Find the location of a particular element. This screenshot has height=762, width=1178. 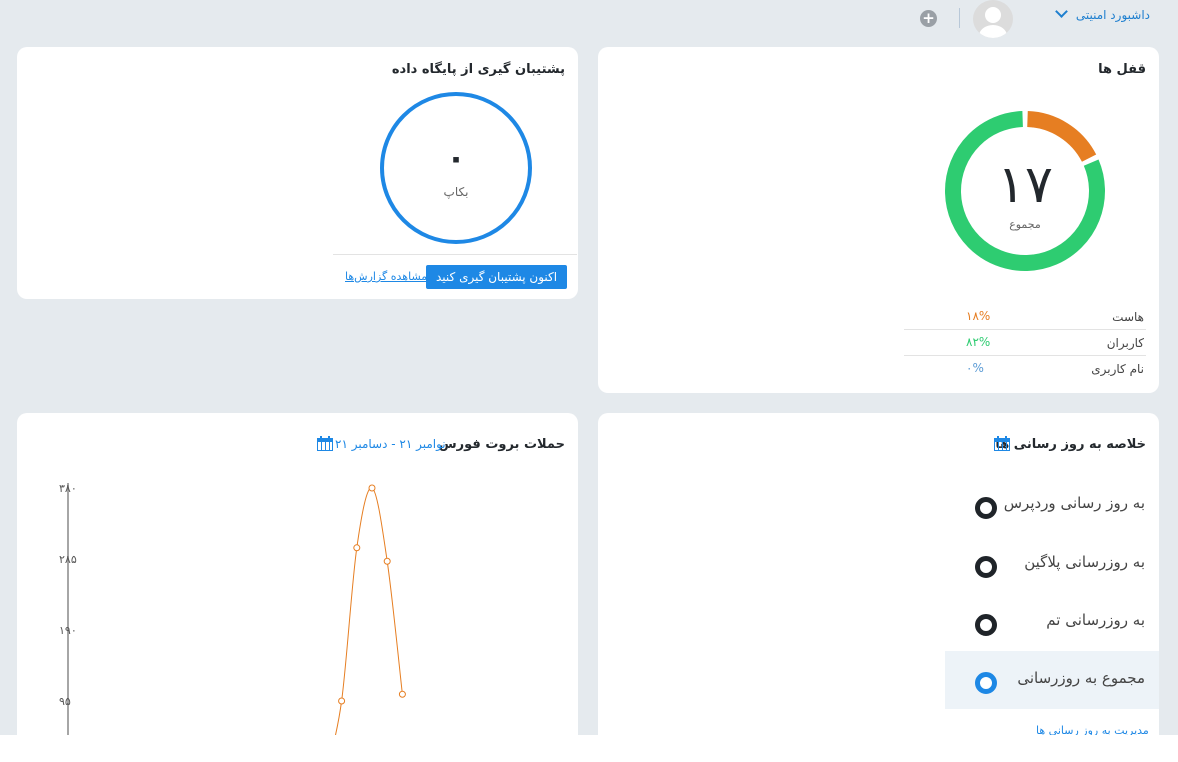

stat-value: ۸۲% is located at coordinates (978, 342).